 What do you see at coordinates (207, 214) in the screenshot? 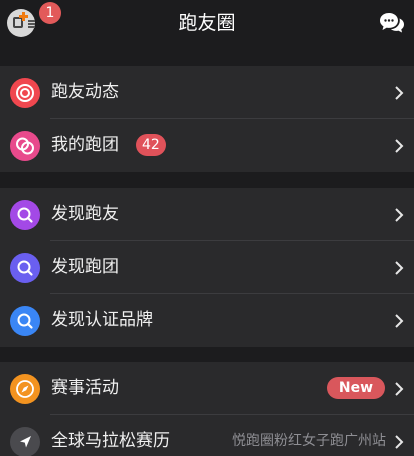
I see `menu-item-discover-runners: 发现跑友` at bounding box center [207, 214].